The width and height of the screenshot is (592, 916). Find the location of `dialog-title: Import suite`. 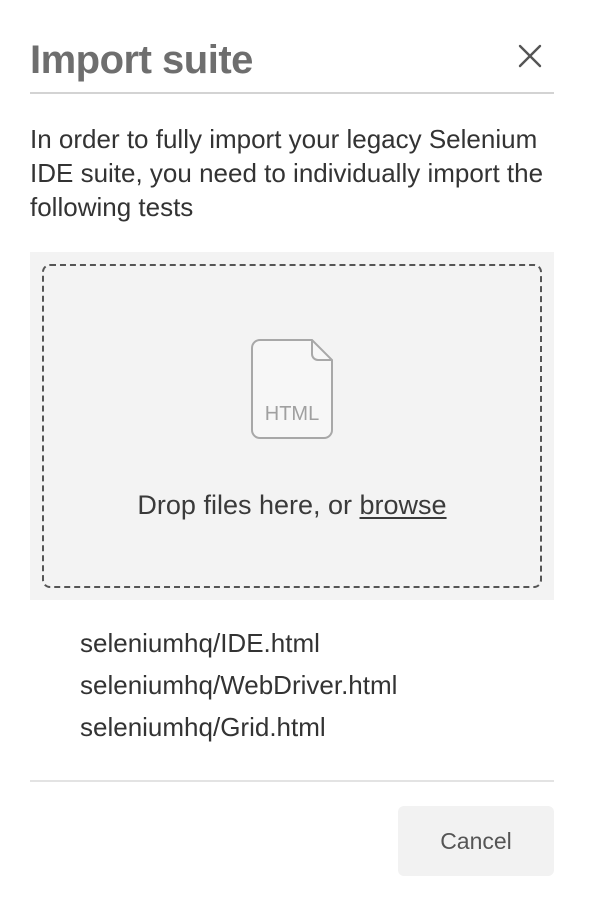

dialog-title: Import suite is located at coordinates (141, 60).